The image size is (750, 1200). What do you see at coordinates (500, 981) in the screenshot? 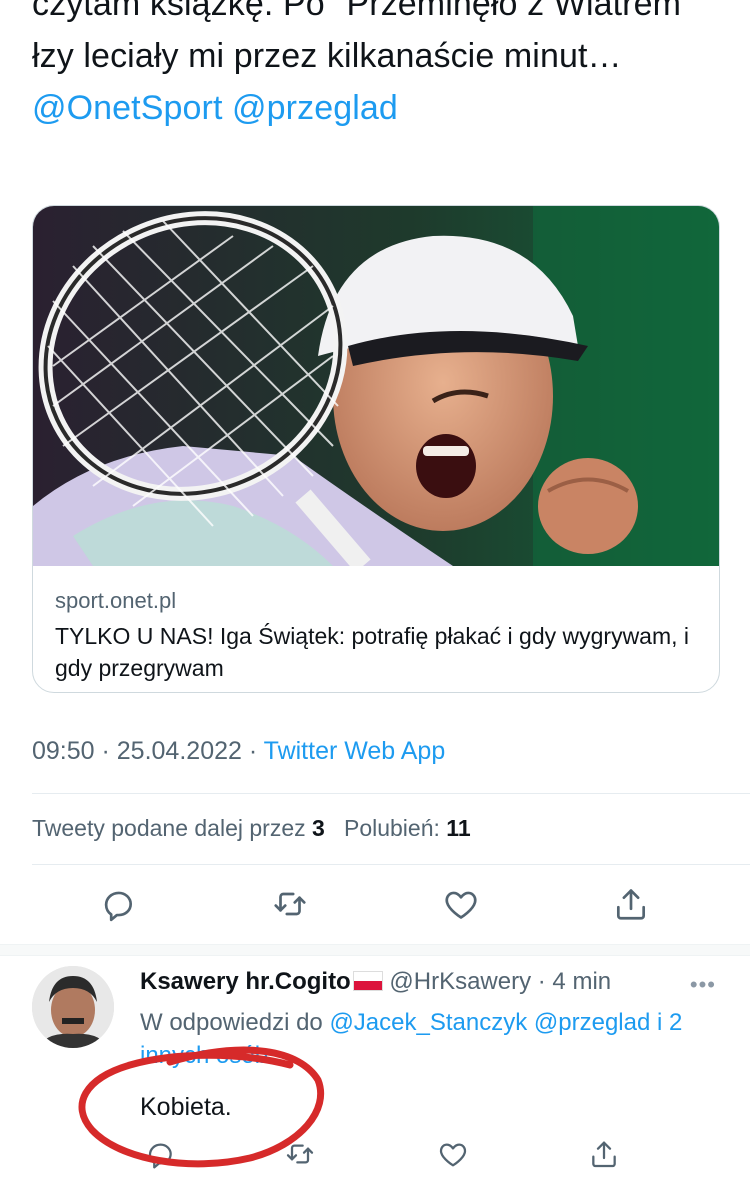
I see `reply-handle-time: @HrKsawery · 4 min` at bounding box center [500, 981].